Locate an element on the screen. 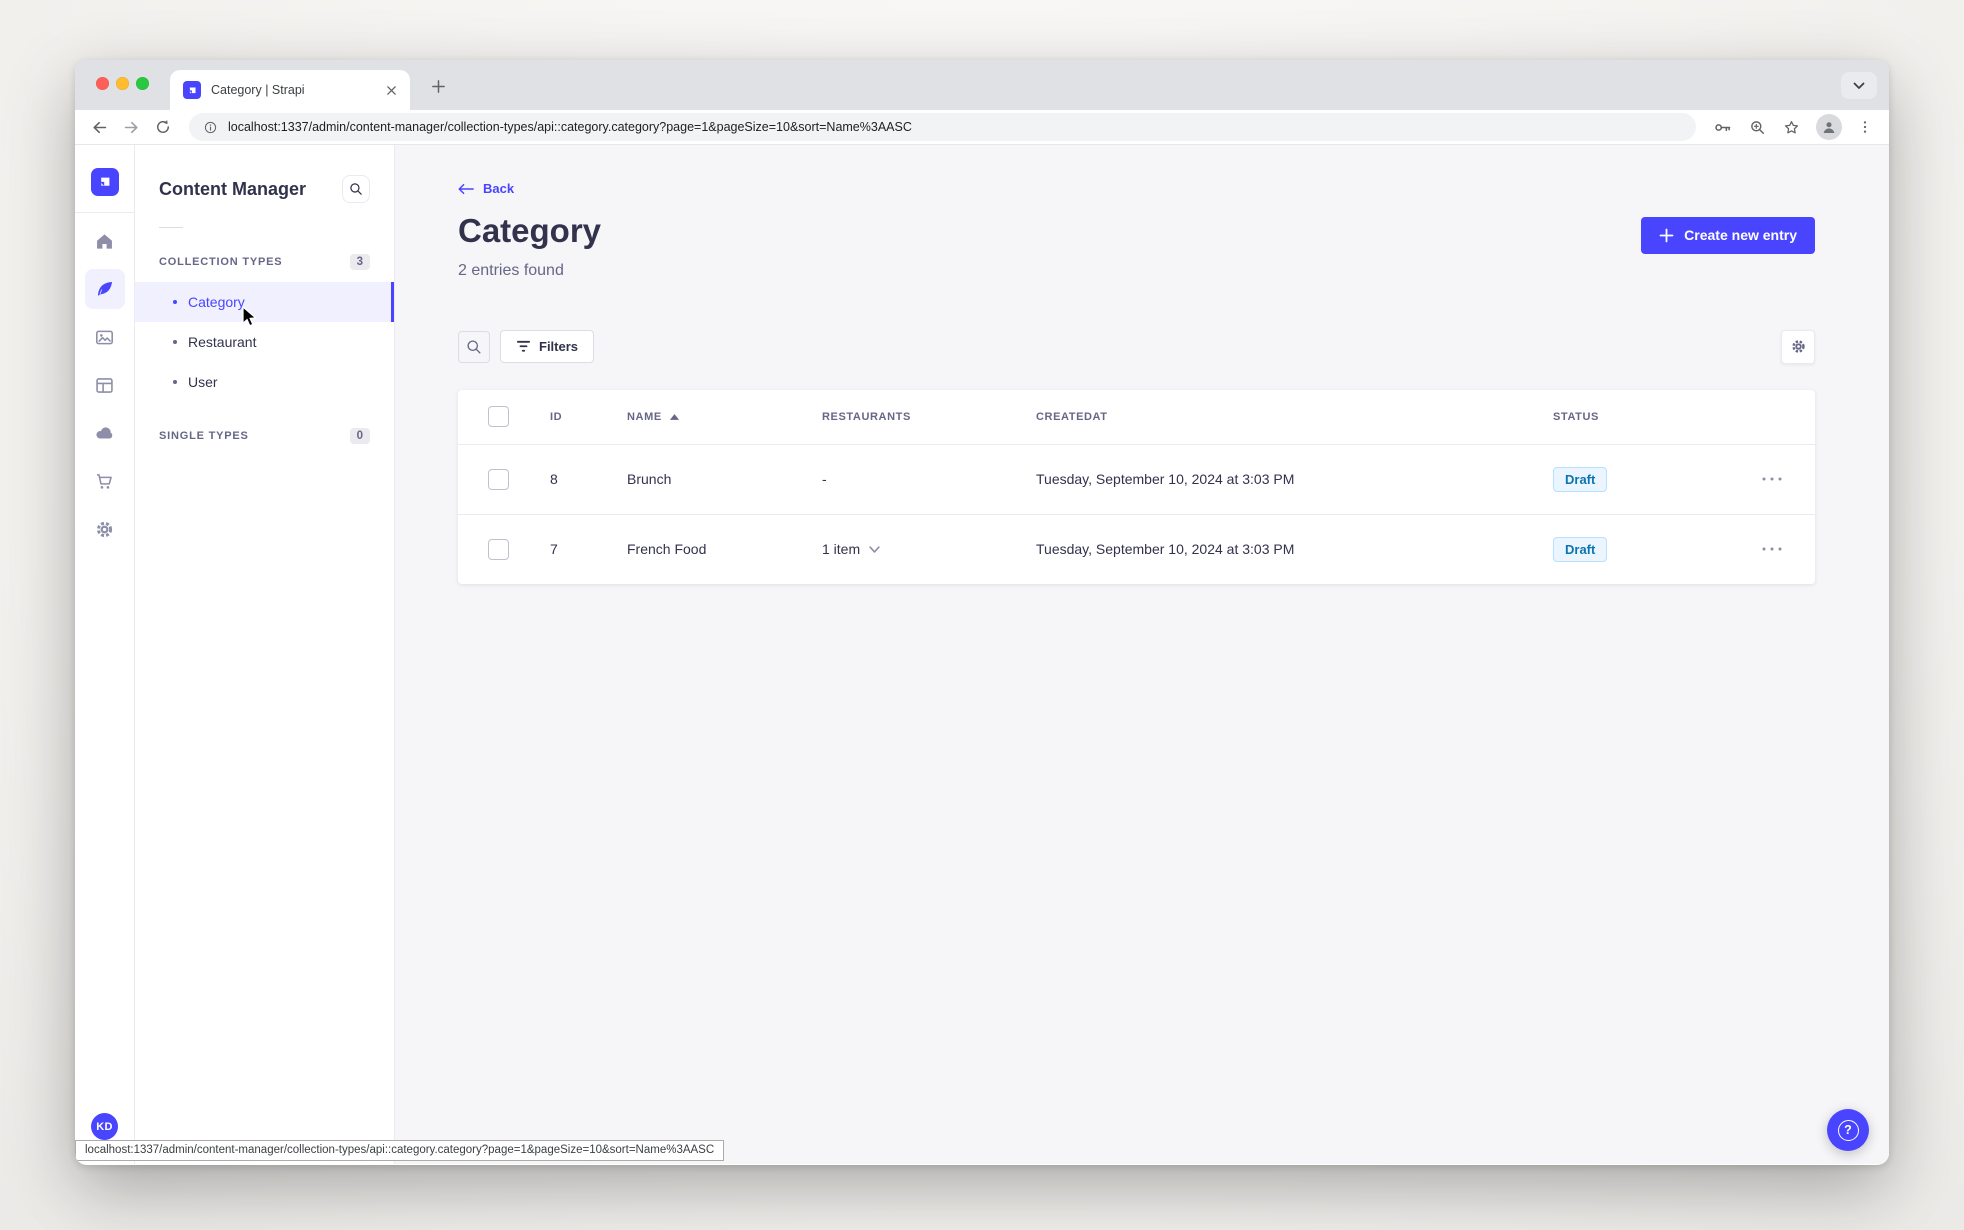 Image resolution: width=1964 pixels, height=1230 pixels. close-tab-icon is located at coordinates (391, 90).